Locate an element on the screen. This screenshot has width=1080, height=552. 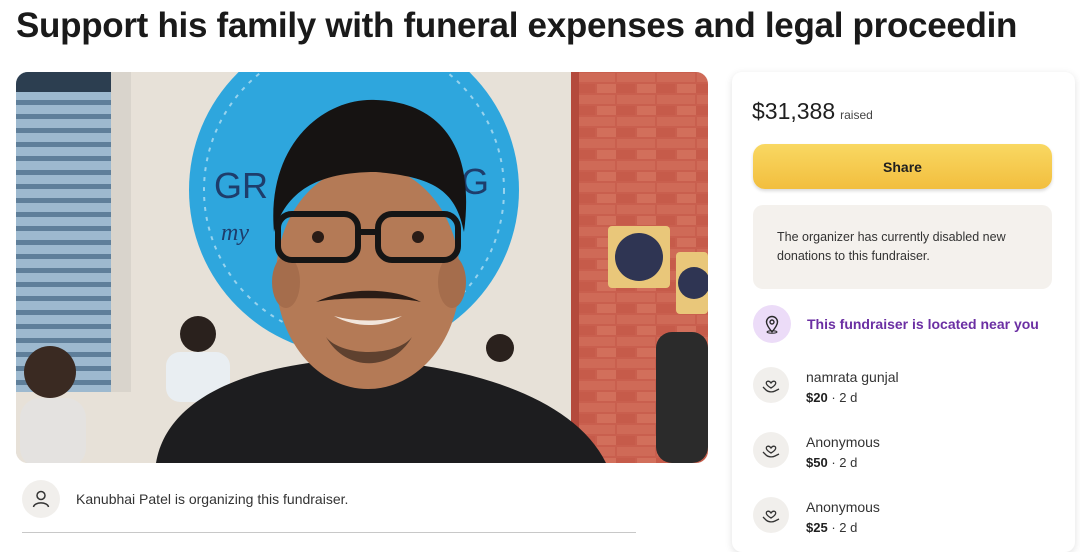
raised-label: raised is located at coordinates (856, 115).